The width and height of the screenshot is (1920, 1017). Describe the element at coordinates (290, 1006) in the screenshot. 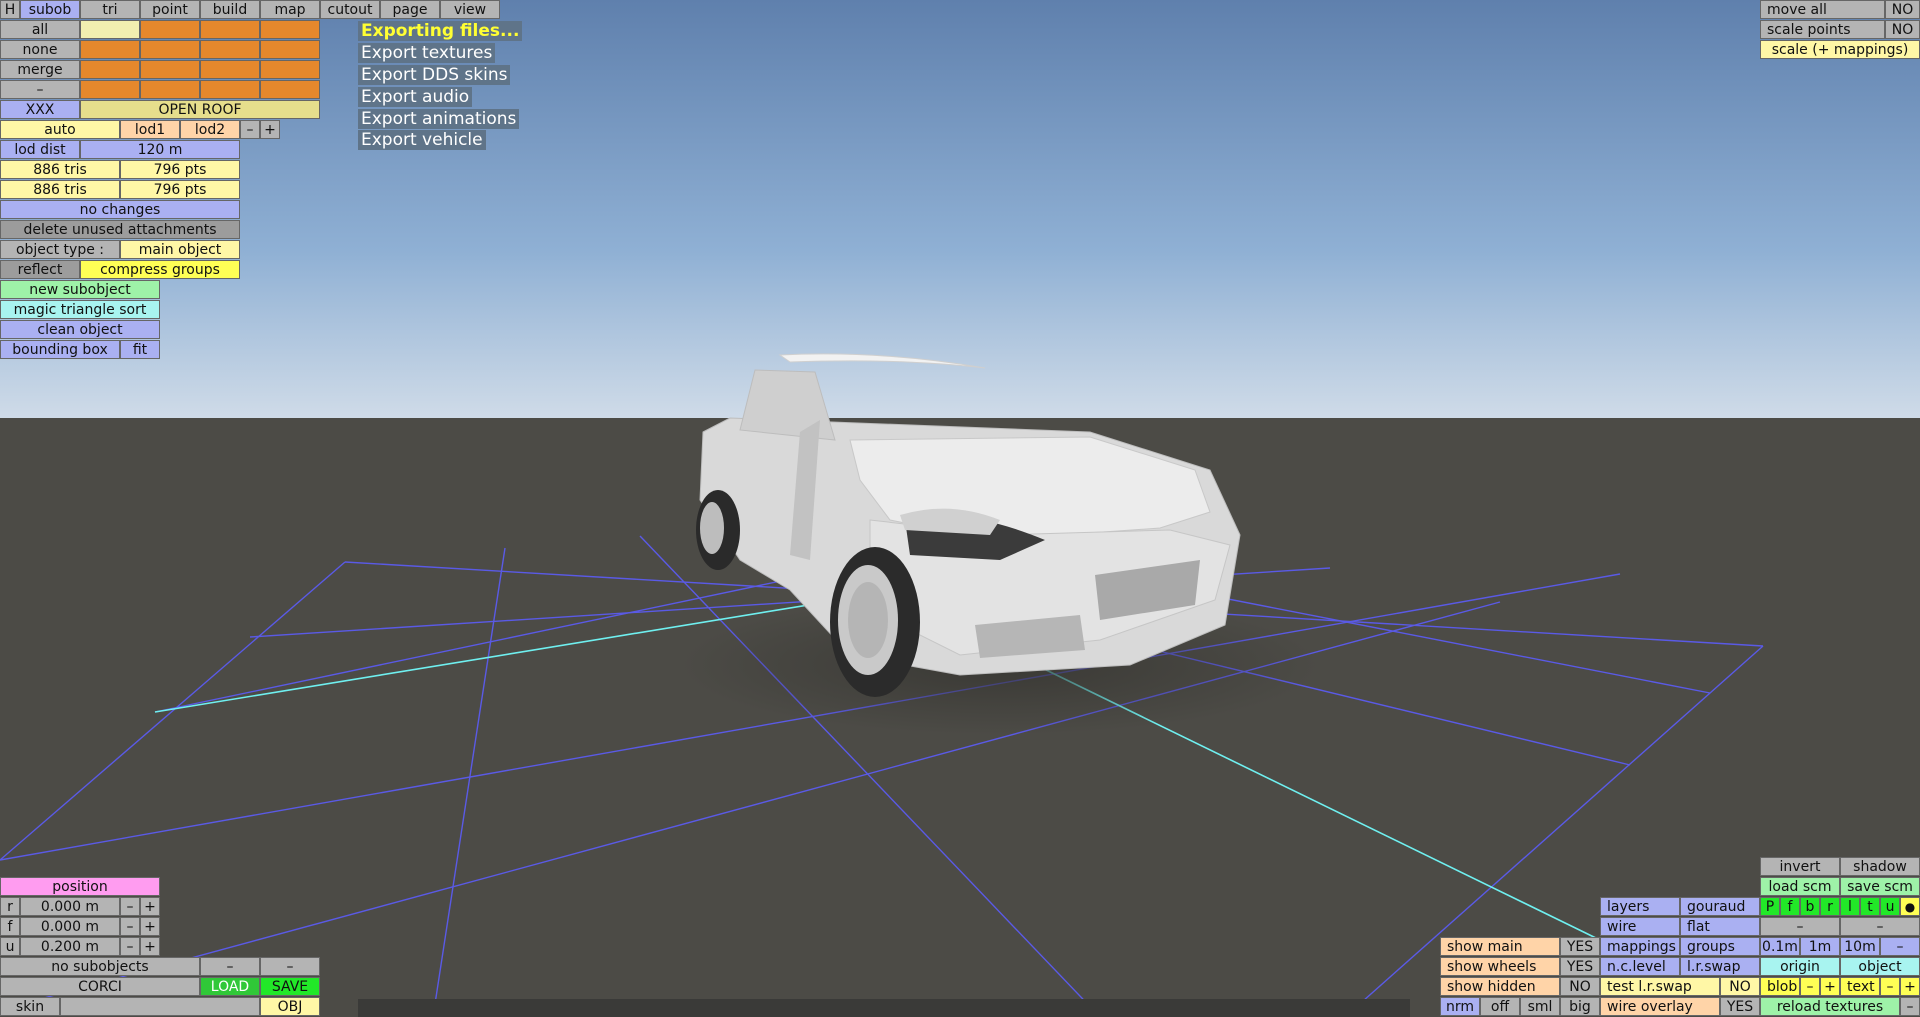

I see `obj-button: OBJ` at that location.